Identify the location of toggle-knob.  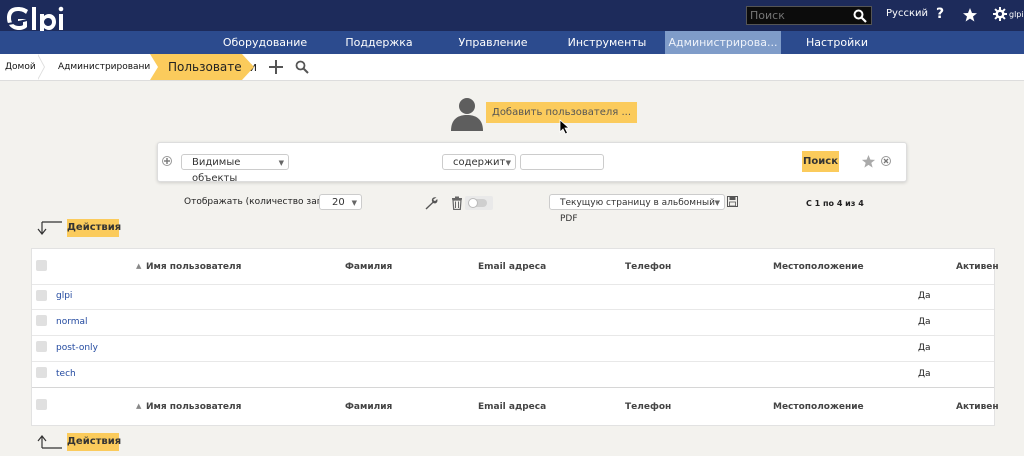
(473, 203).